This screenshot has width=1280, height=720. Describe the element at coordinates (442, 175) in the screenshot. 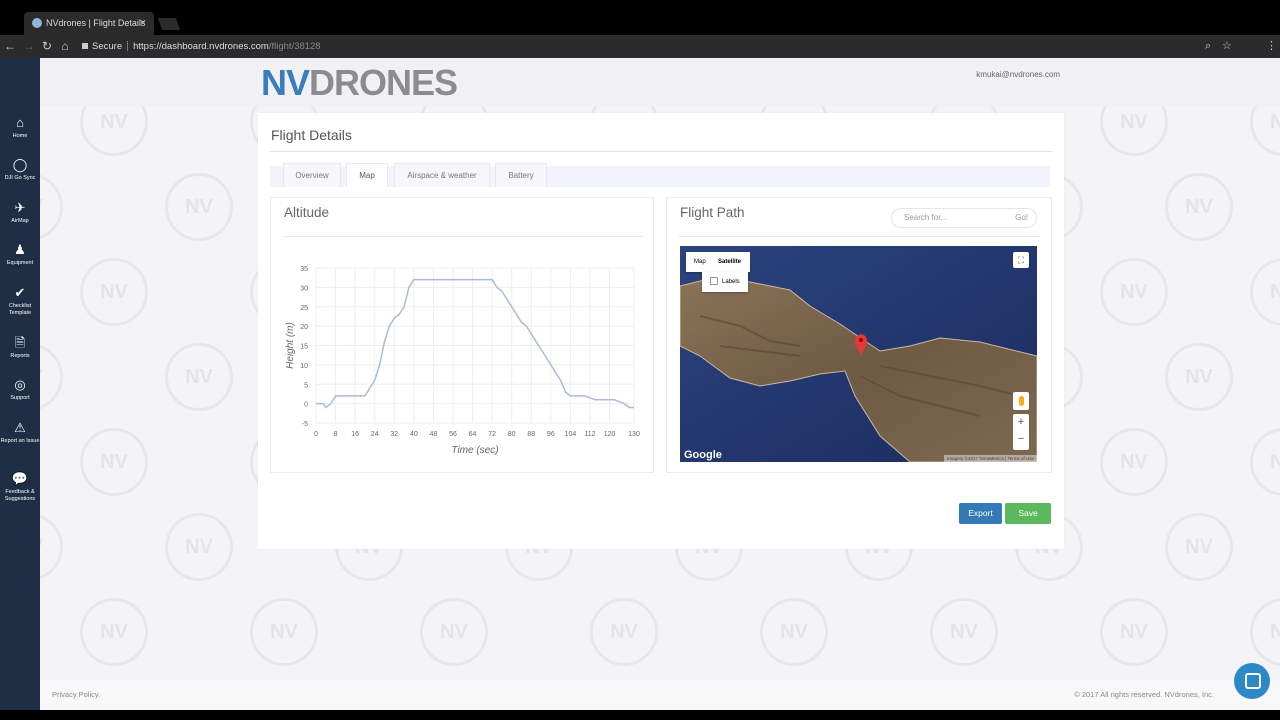

I see `tab-airspace-weather: Airspace & weather` at that location.